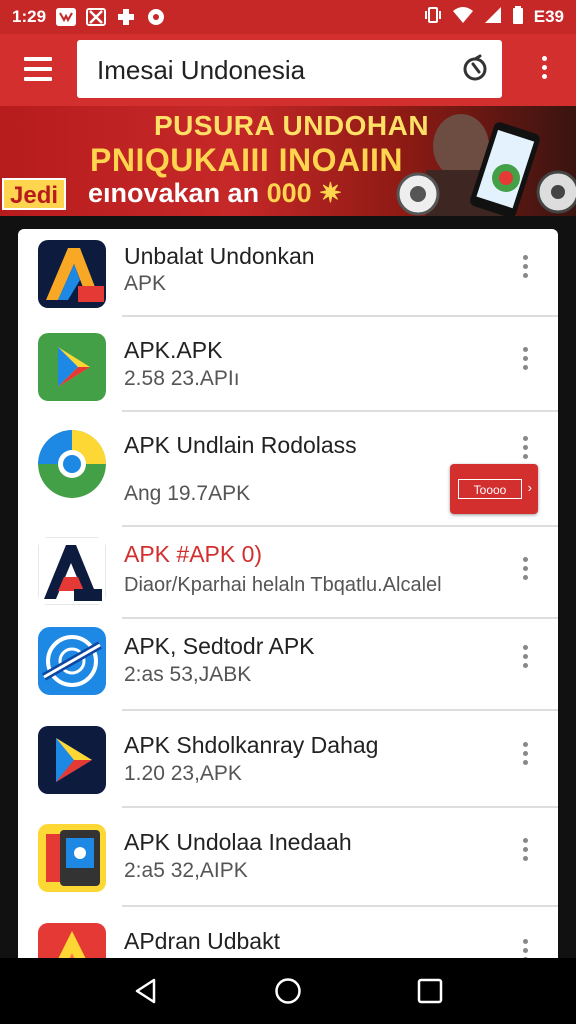 The image size is (576, 1024). Describe the element at coordinates (126, 17) in the screenshot. I see `plus-icon` at that location.